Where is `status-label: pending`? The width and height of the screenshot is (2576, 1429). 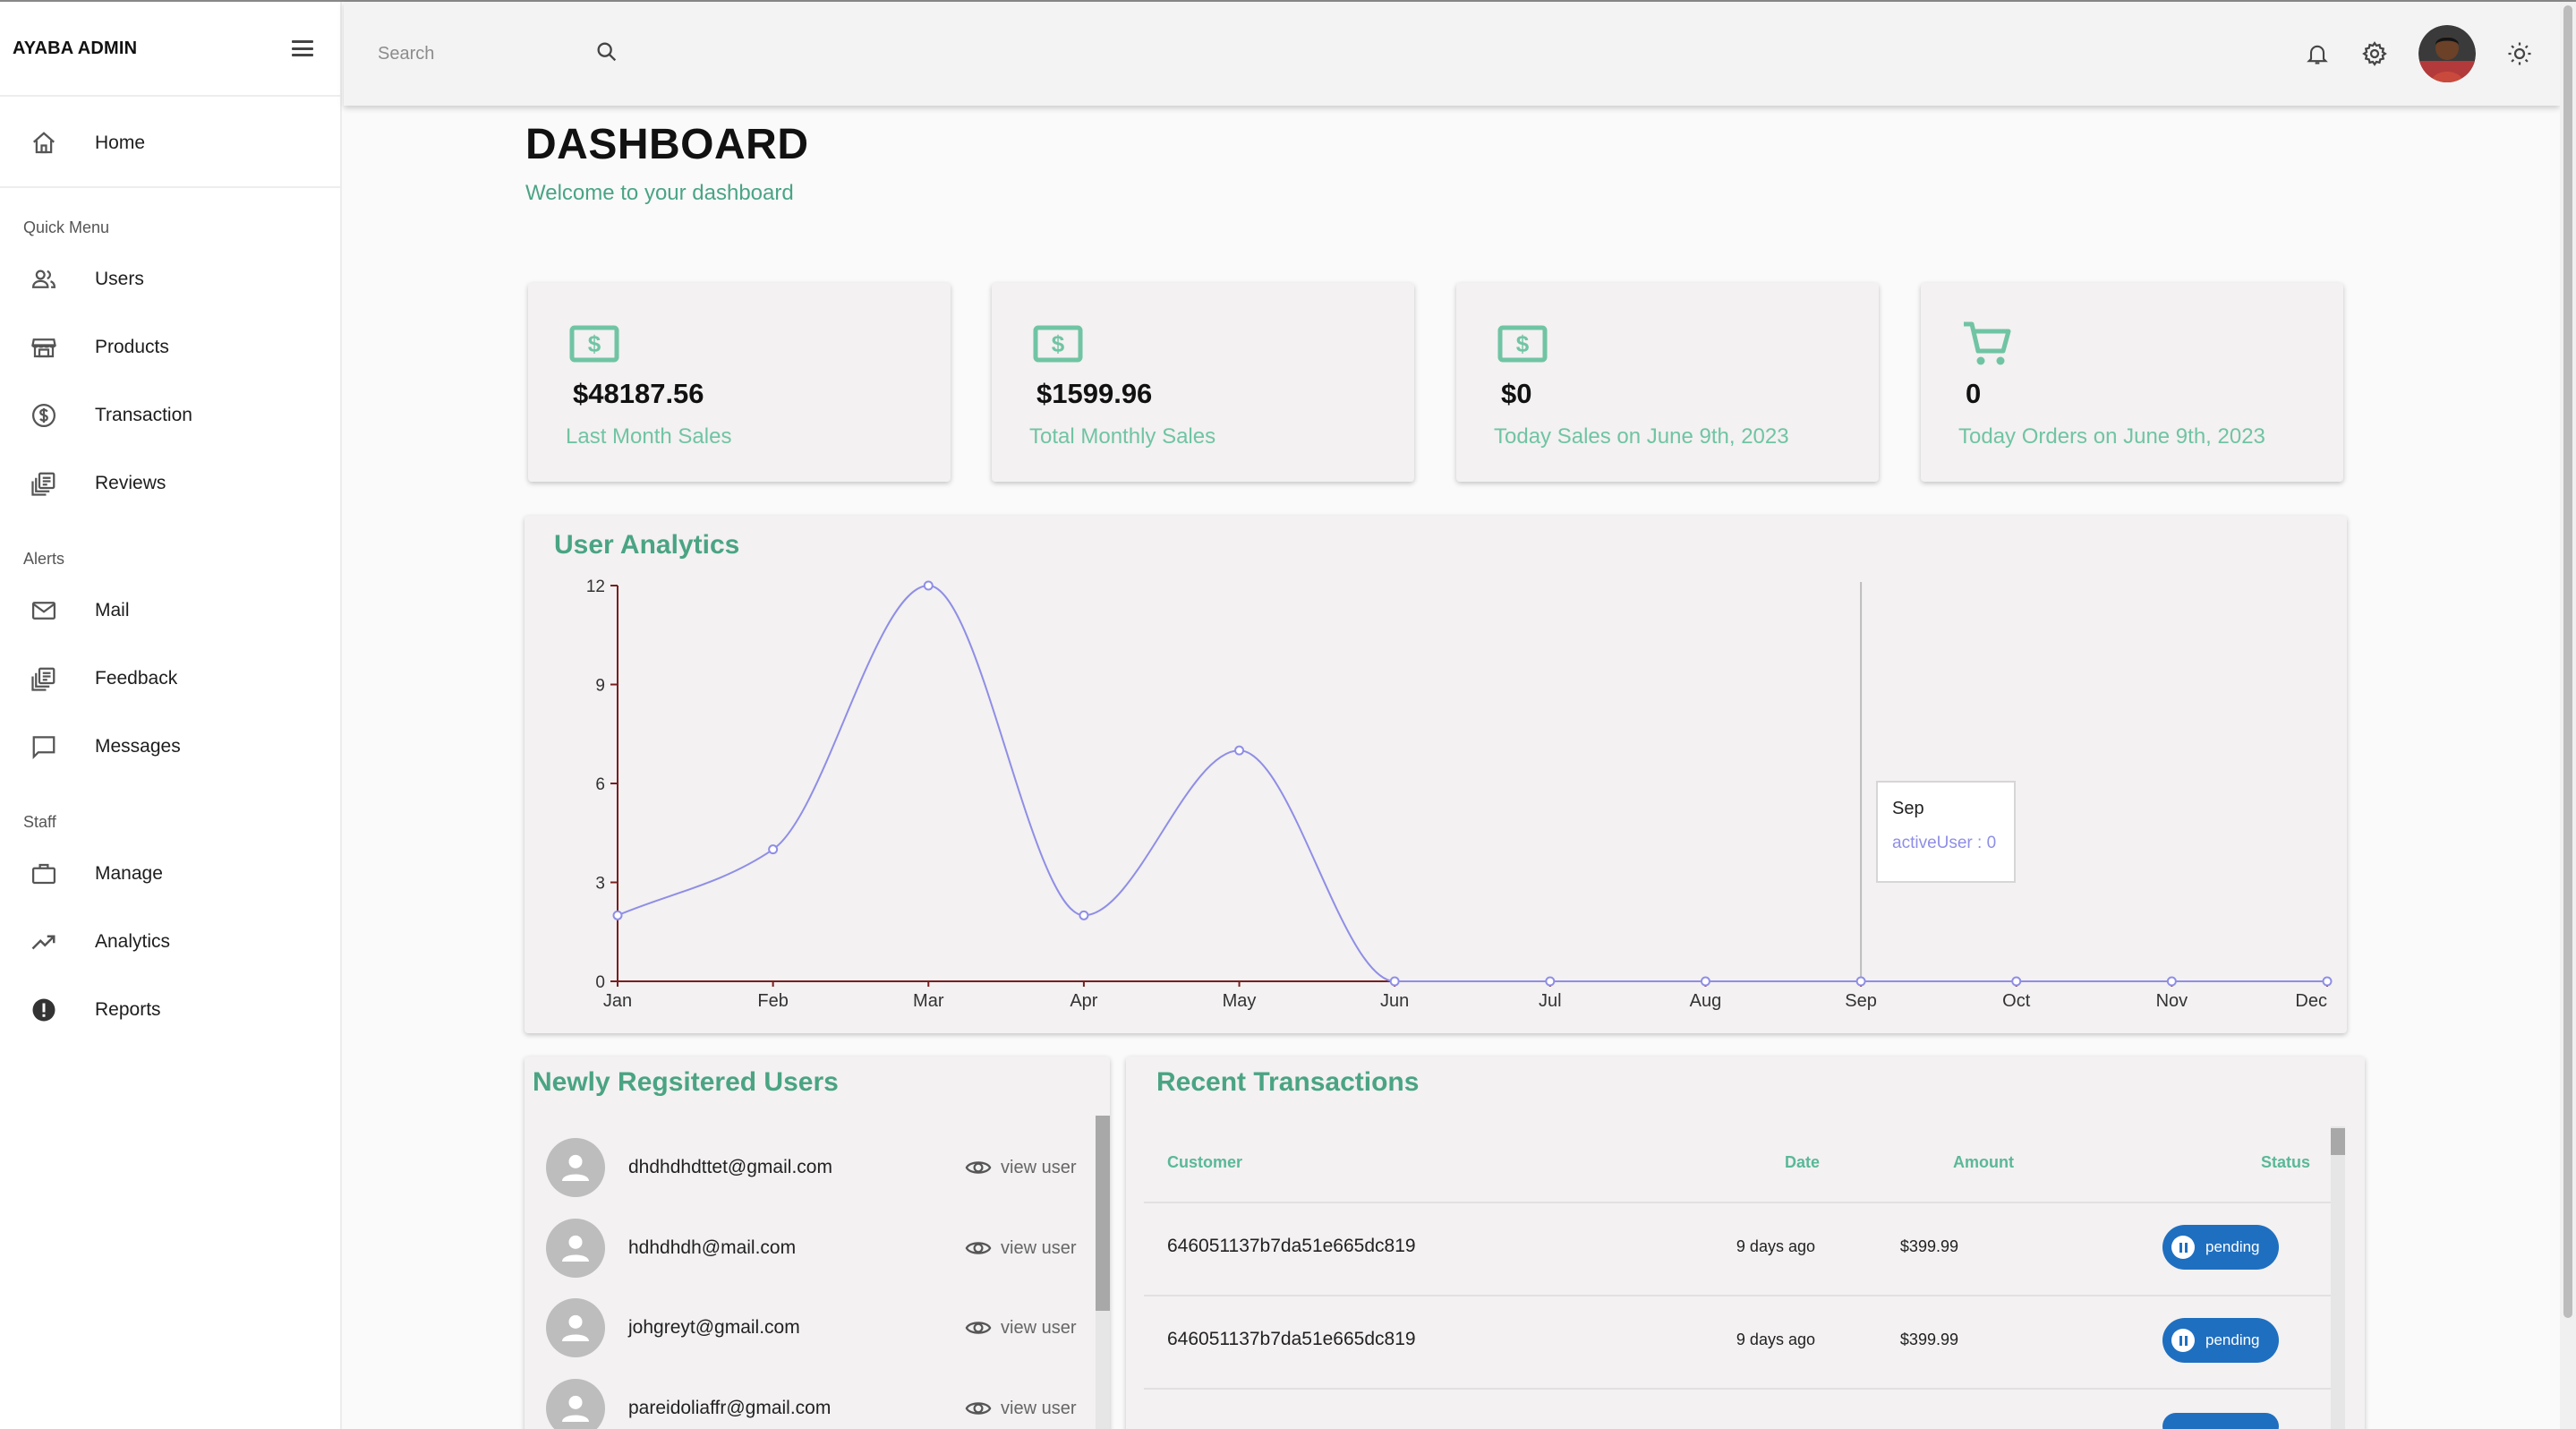 status-label: pending is located at coordinates (2232, 1339).